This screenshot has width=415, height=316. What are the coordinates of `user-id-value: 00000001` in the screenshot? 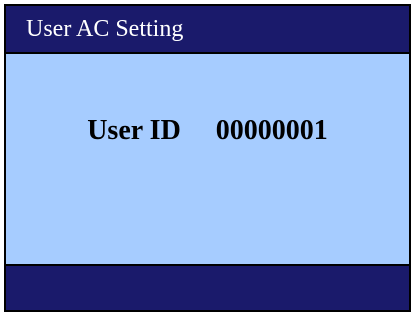 It's located at (271, 130).